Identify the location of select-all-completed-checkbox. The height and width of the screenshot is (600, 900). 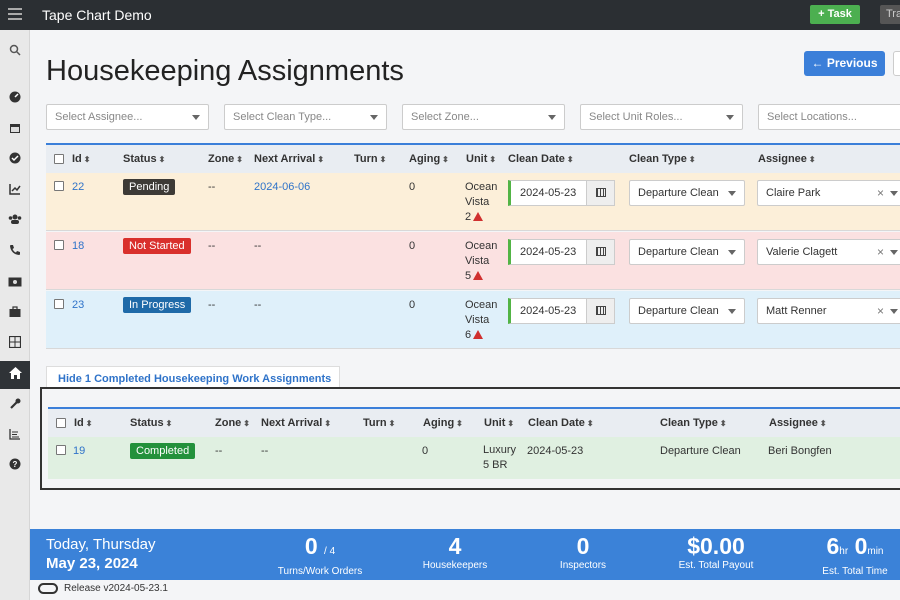
(61, 423).